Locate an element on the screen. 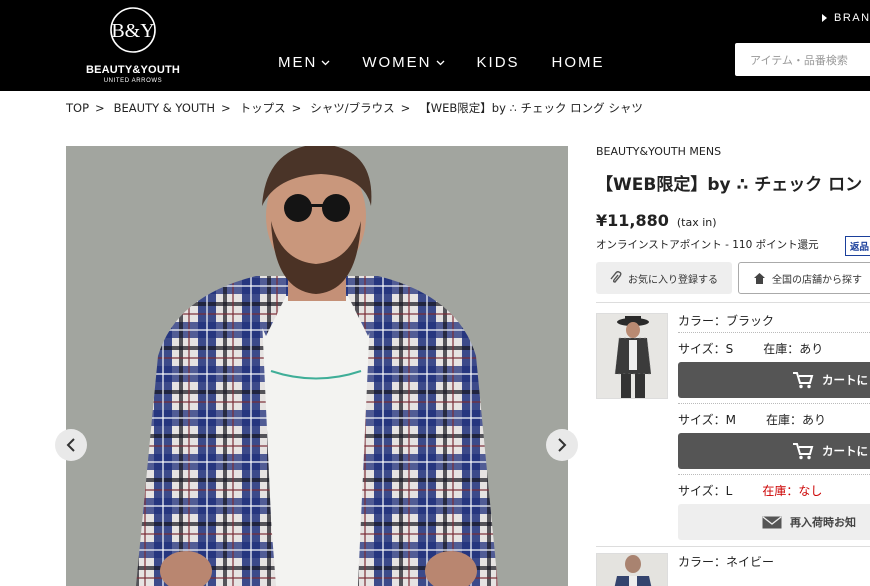 This screenshot has width=870, height=586. breadcrumb-item: トップス > is located at coordinates (275, 108).